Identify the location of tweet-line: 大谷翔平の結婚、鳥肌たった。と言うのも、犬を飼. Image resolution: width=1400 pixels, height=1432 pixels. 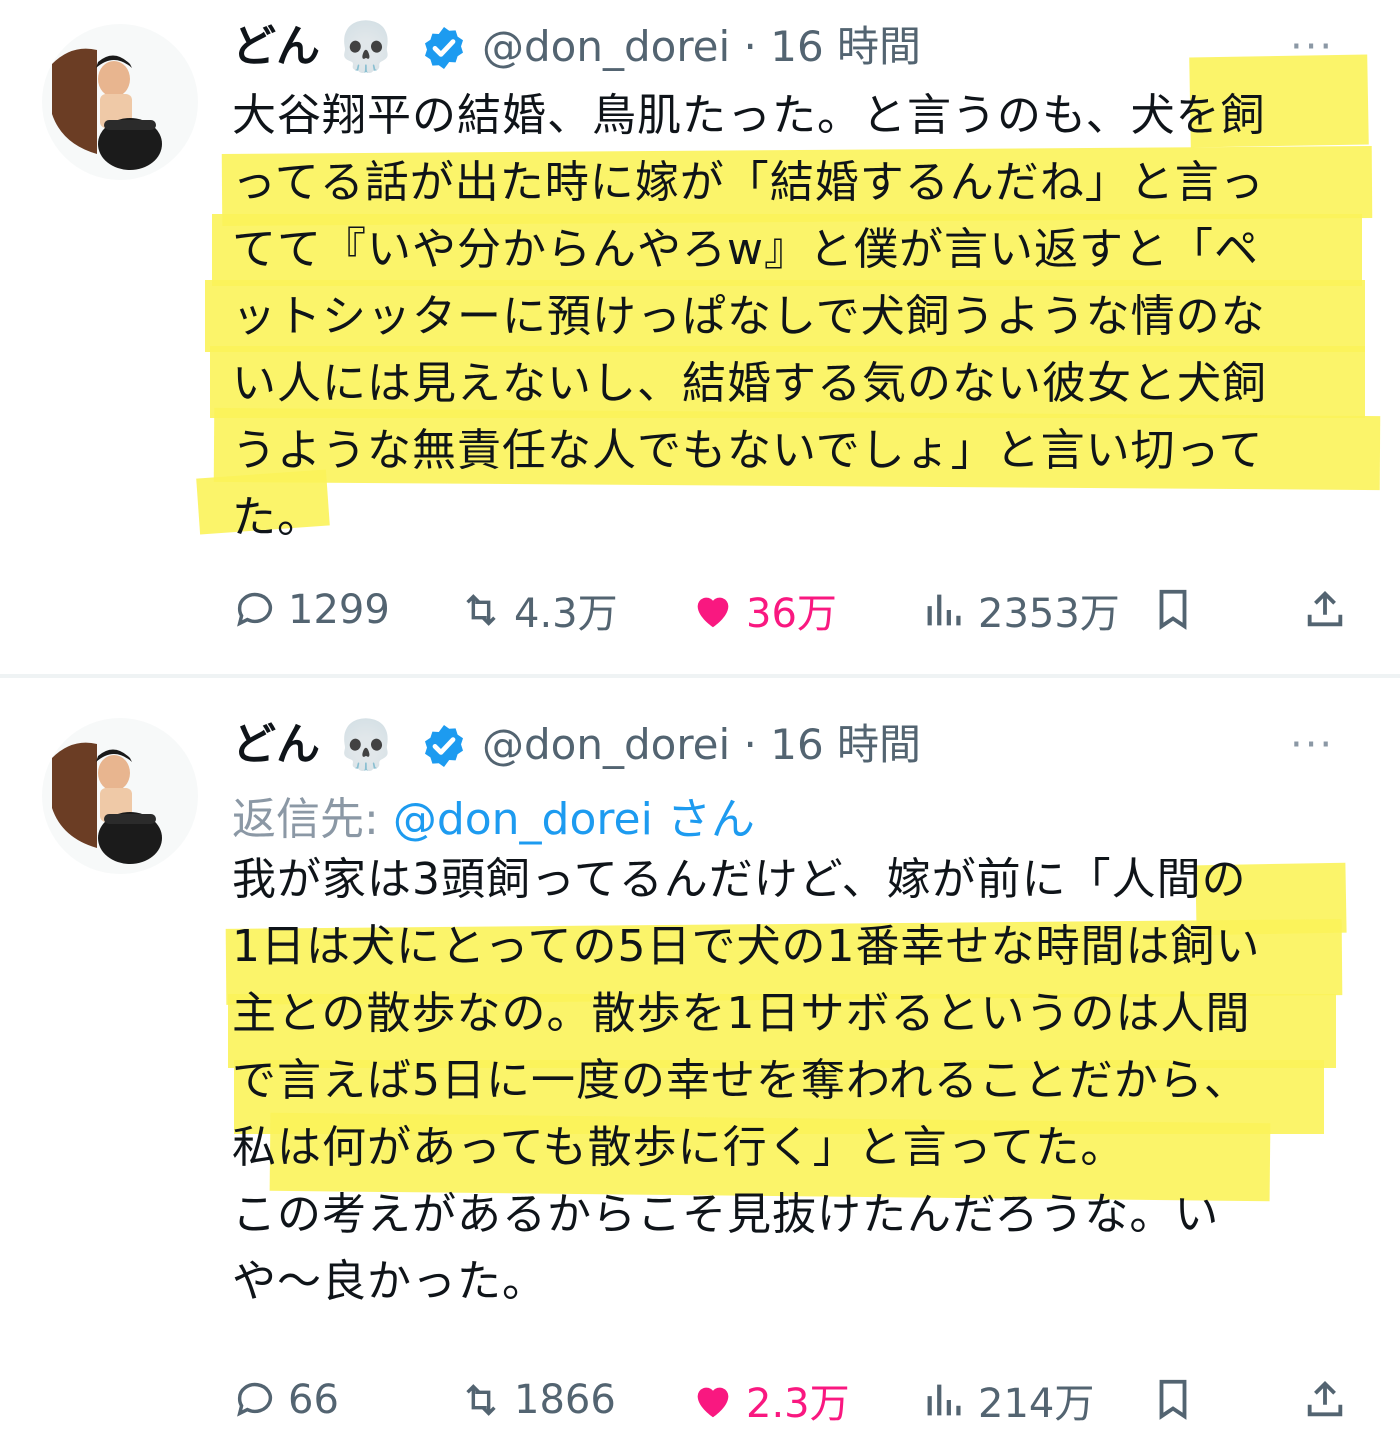
(749, 115).